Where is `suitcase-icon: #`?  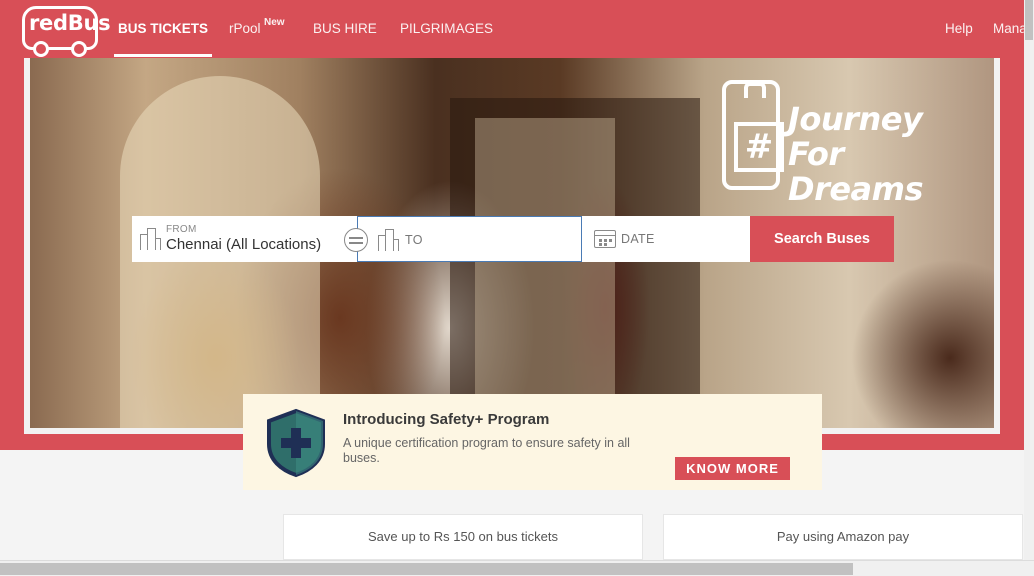 suitcase-icon: # is located at coordinates (753, 135).